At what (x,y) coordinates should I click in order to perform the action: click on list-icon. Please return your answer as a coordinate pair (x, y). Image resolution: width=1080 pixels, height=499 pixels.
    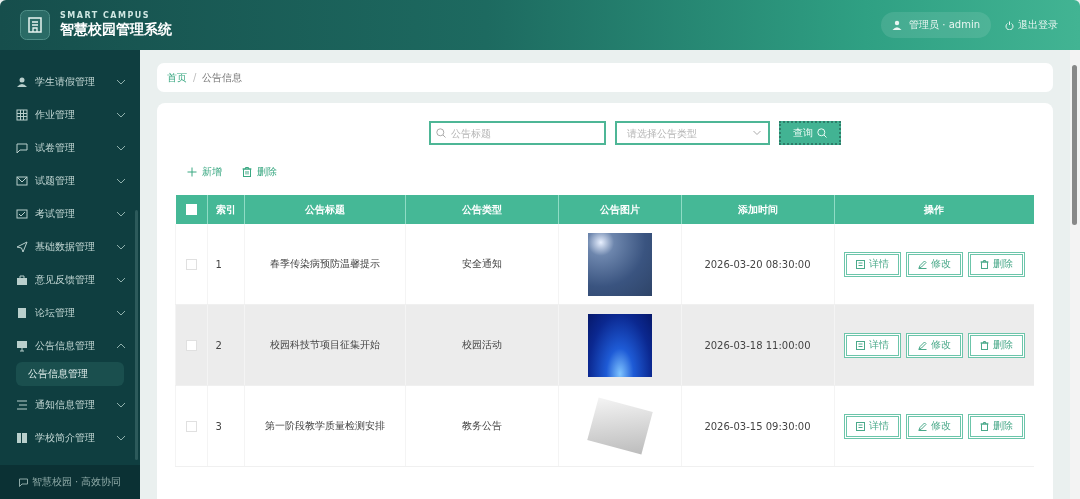
    Looking at the image, I should click on (22, 404).